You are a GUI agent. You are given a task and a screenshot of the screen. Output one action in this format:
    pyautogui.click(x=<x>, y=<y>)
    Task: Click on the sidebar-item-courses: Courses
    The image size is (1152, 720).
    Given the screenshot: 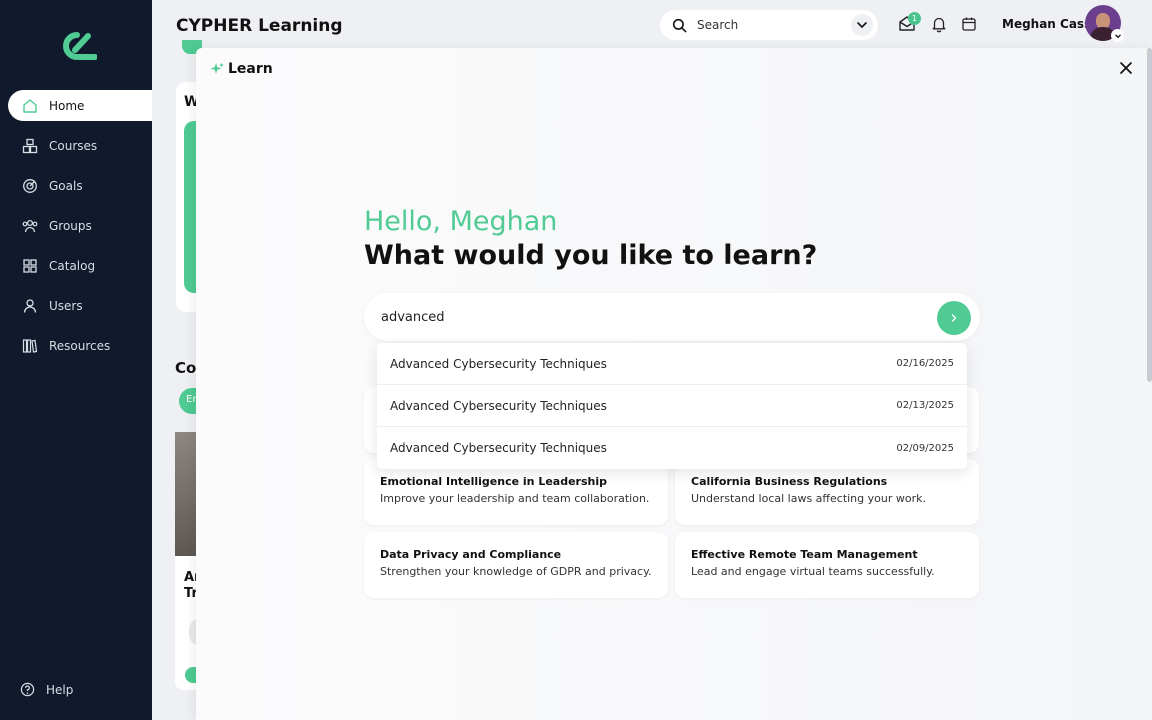 What is the action you would take?
    pyautogui.click(x=80, y=145)
    